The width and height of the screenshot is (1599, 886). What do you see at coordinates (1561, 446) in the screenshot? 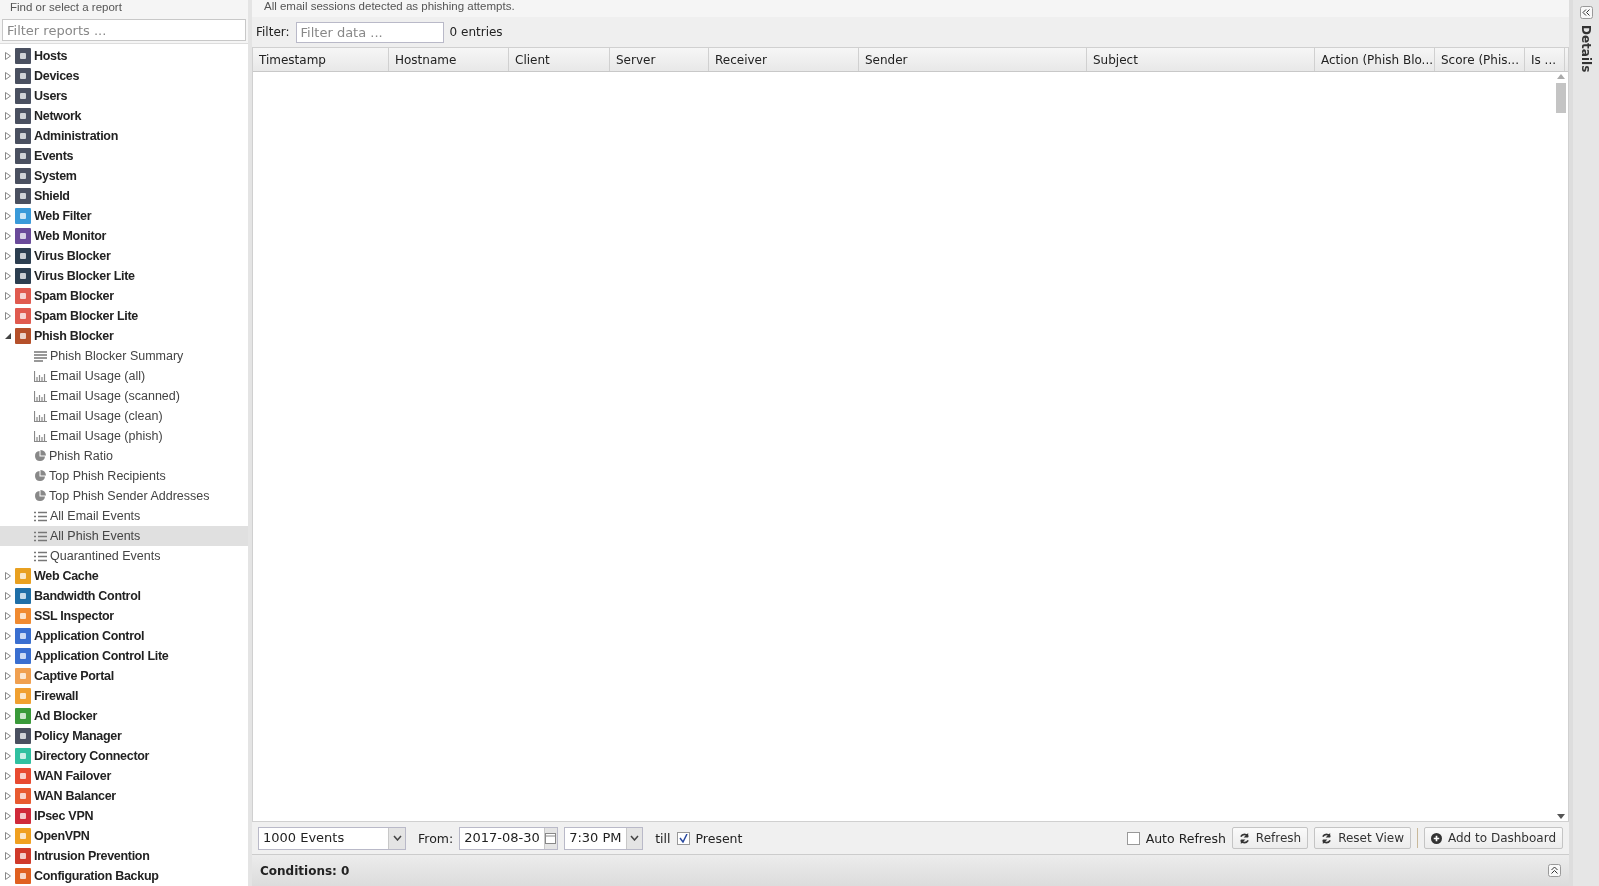
I see `vertical-scrollbar` at bounding box center [1561, 446].